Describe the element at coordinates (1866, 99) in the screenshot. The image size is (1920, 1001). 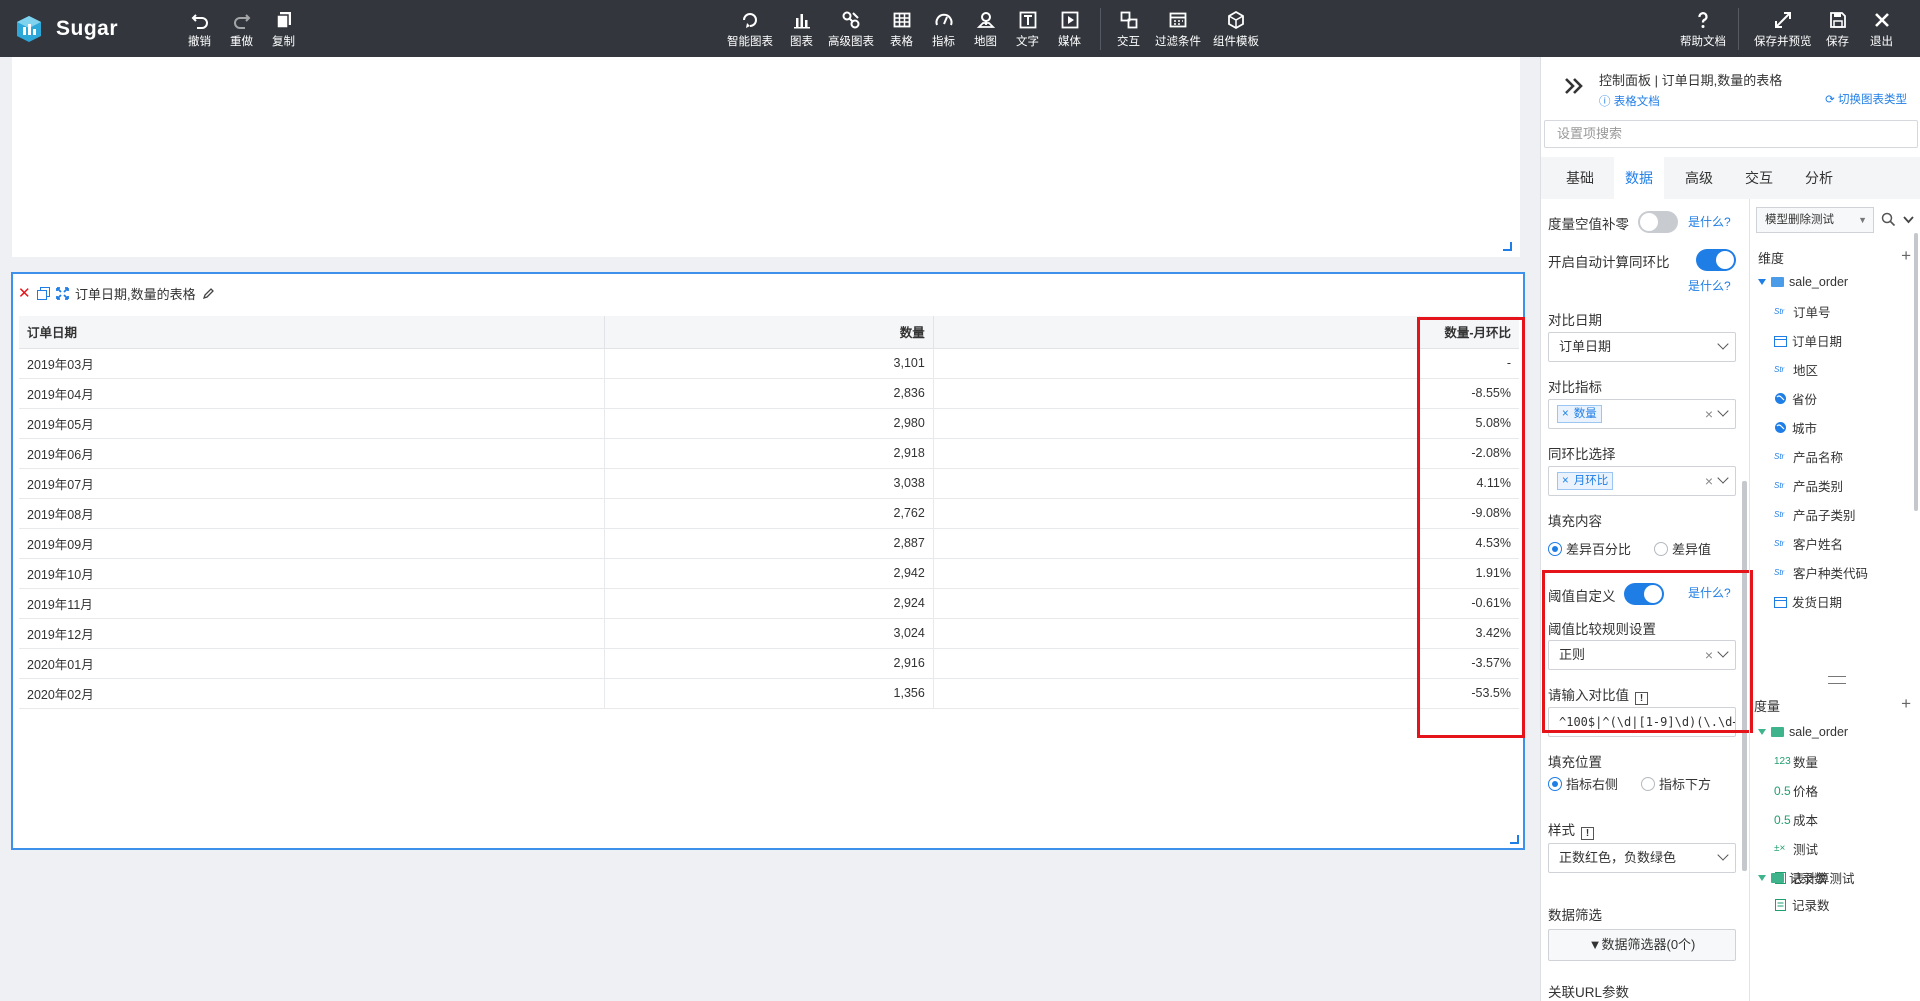
I see `switch-chart-type-link: ⟳ 切换图表类型` at that location.